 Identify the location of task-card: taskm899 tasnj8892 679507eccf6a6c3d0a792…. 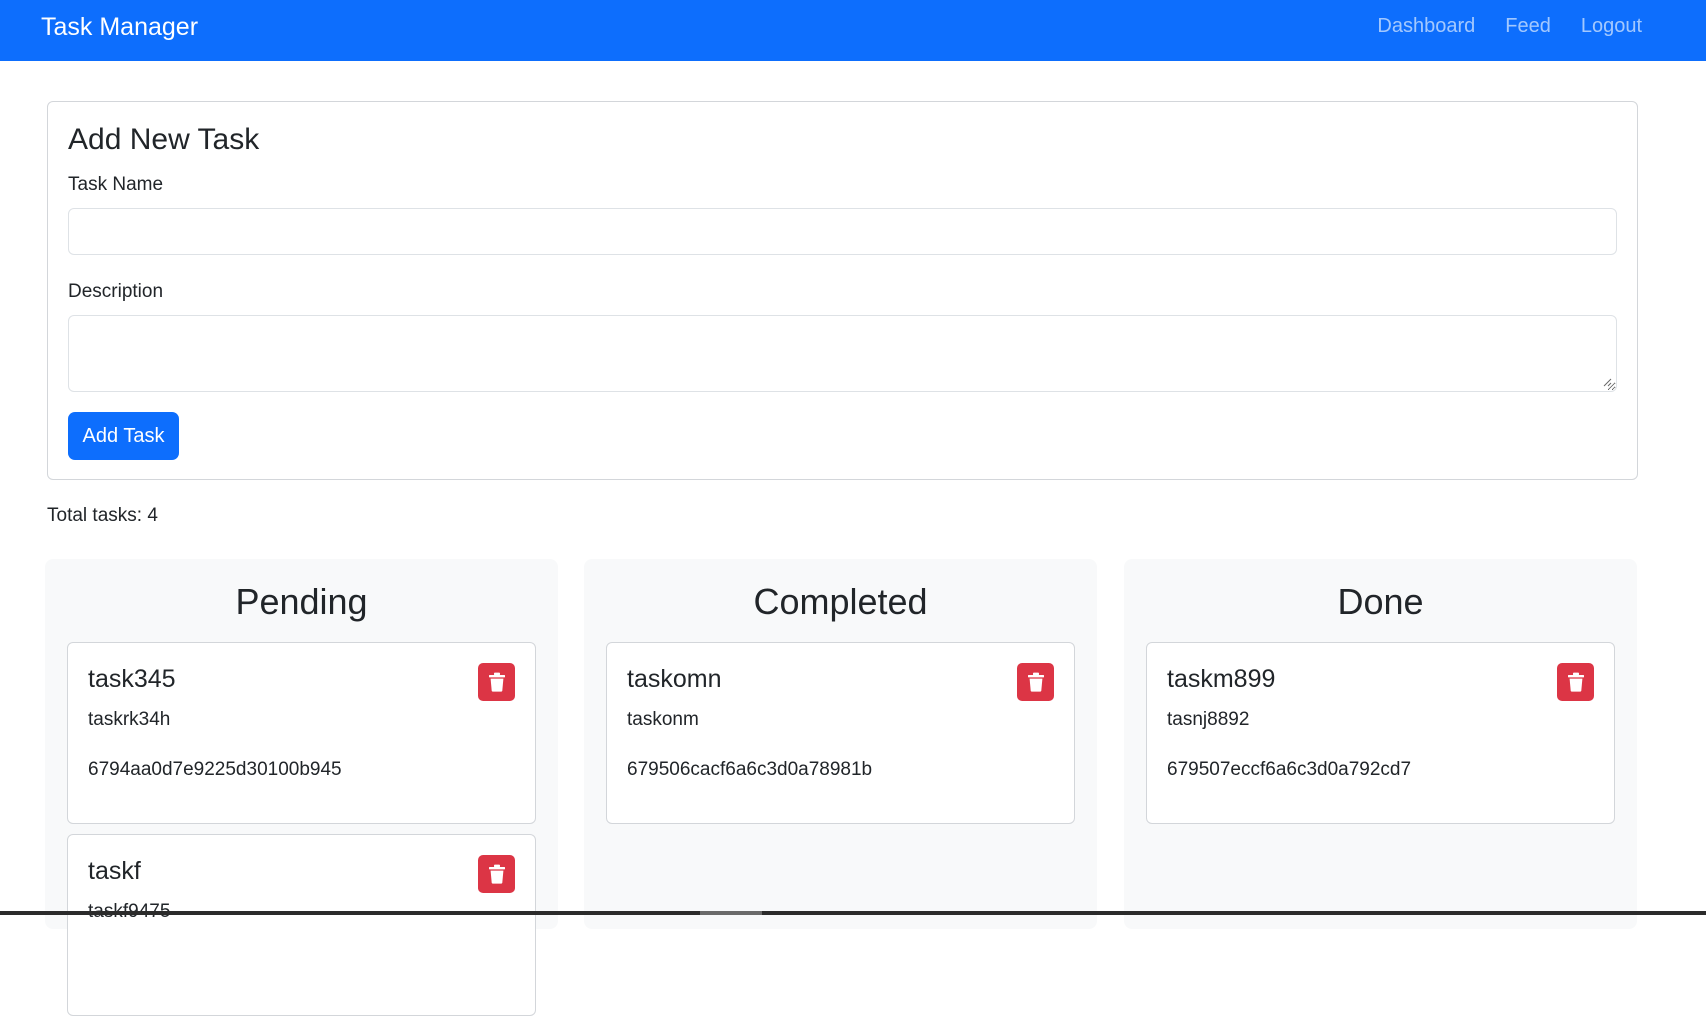
(1380, 733).